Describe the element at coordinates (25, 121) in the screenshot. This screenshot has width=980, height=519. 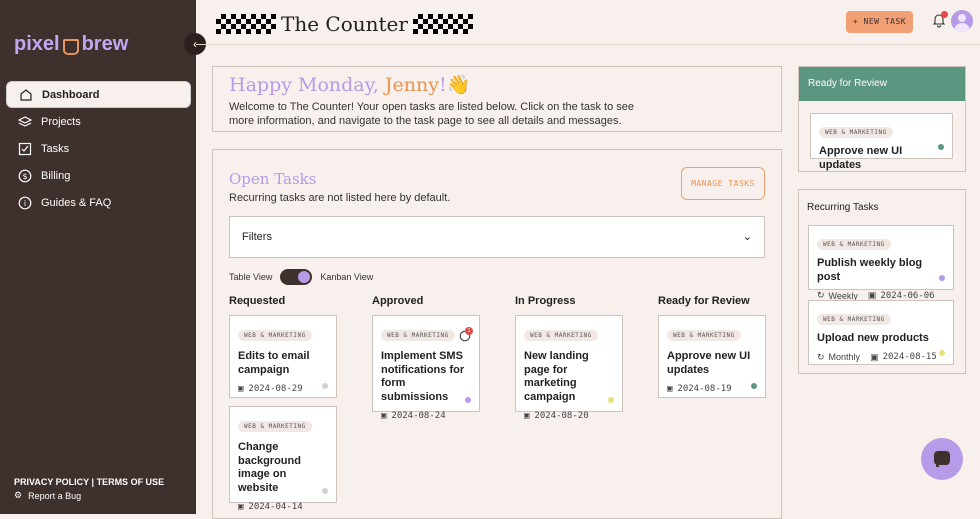
I see `layers-icon` at that location.